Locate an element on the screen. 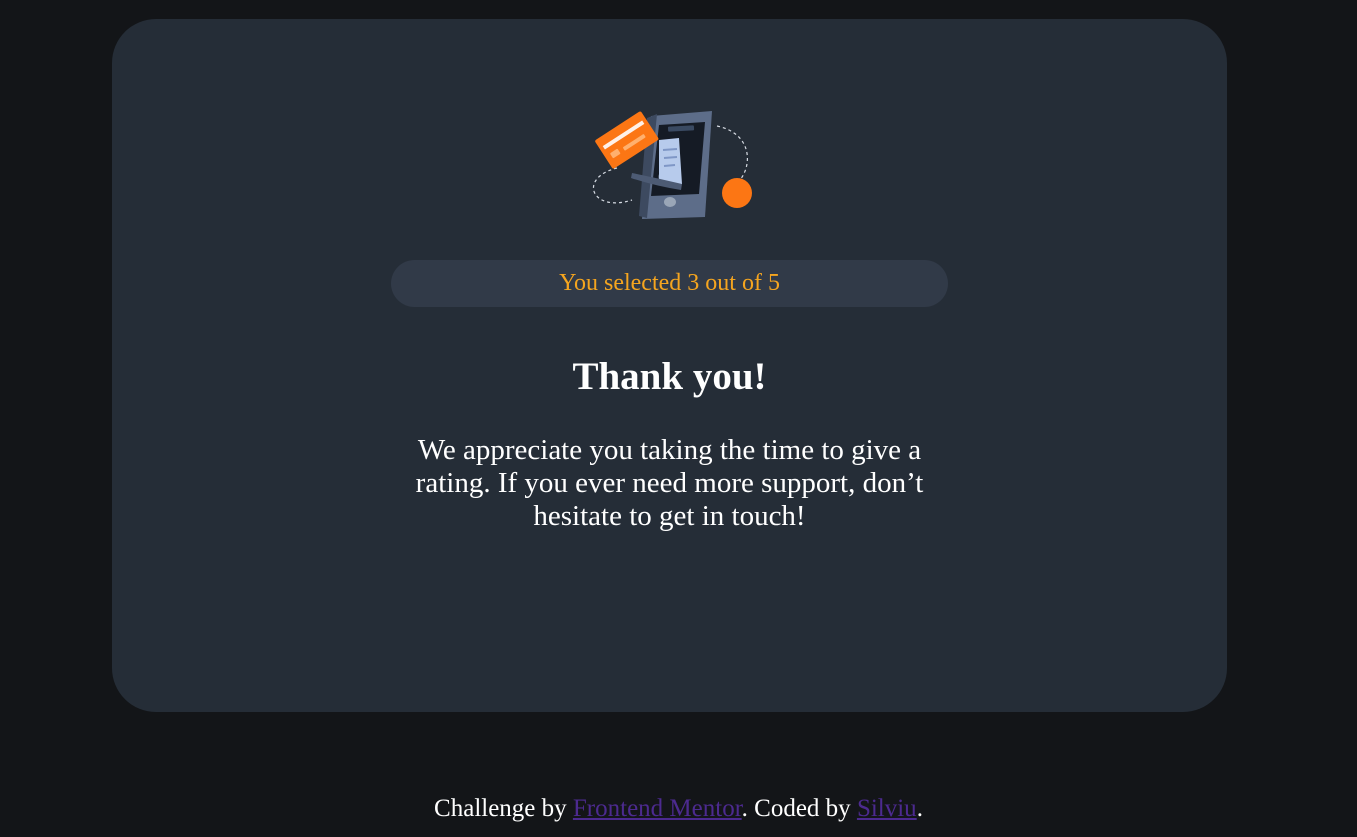  attribution-middle: . Coded by is located at coordinates (799, 808).